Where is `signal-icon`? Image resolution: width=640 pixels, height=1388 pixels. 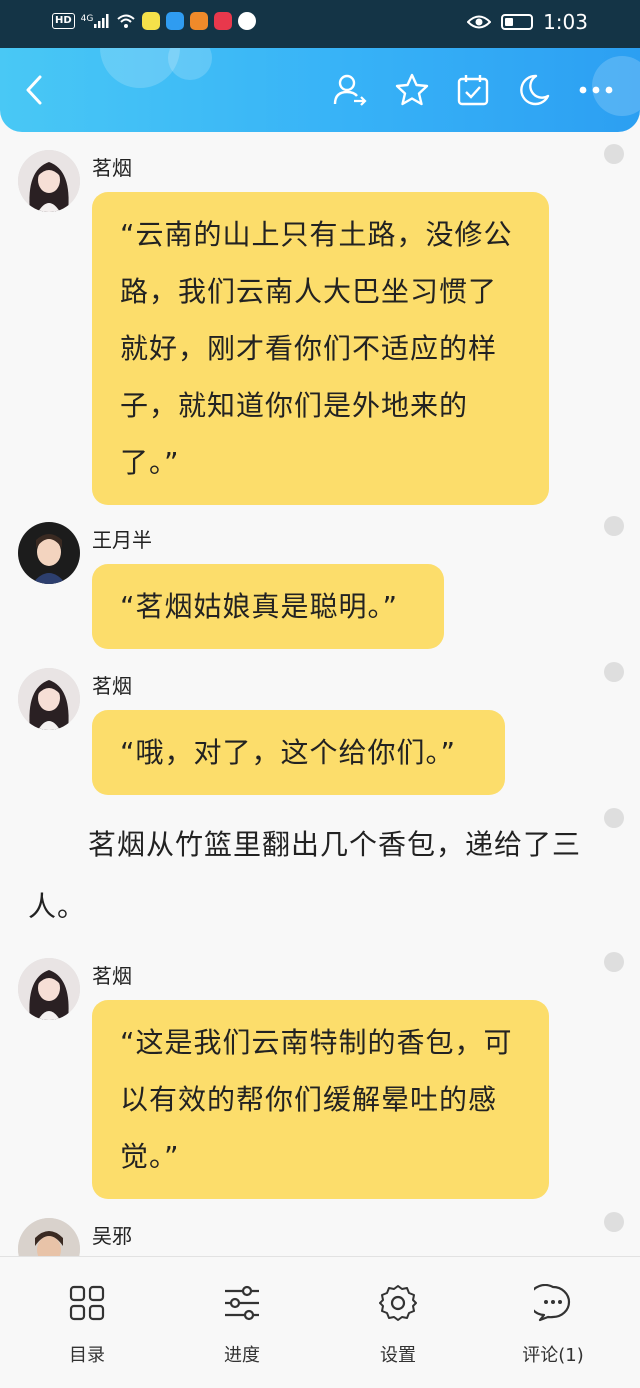 signal-icon is located at coordinates (101, 21).